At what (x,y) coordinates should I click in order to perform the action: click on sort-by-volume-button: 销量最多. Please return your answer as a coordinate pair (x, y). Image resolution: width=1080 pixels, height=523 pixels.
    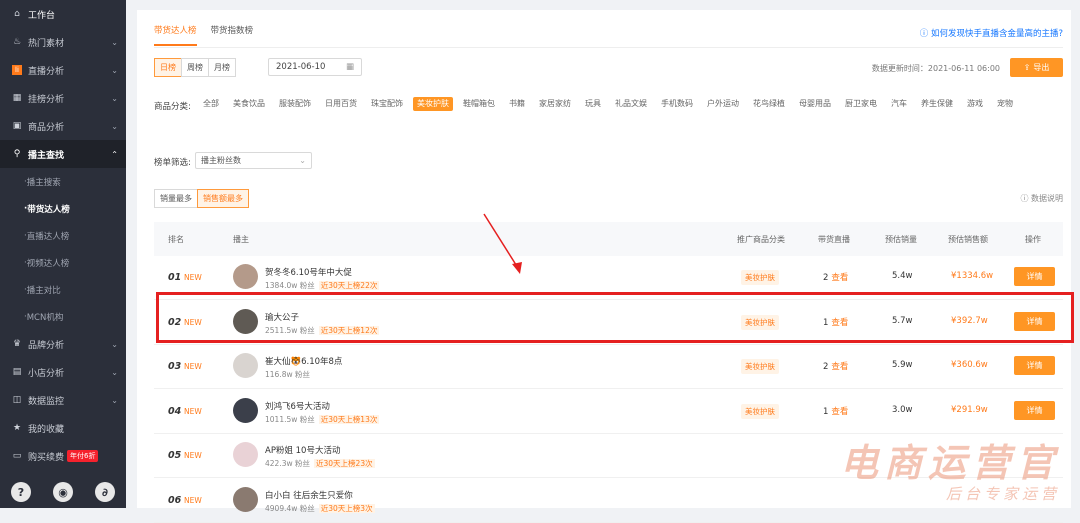
    Looking at the image, I should click on (176, 198).